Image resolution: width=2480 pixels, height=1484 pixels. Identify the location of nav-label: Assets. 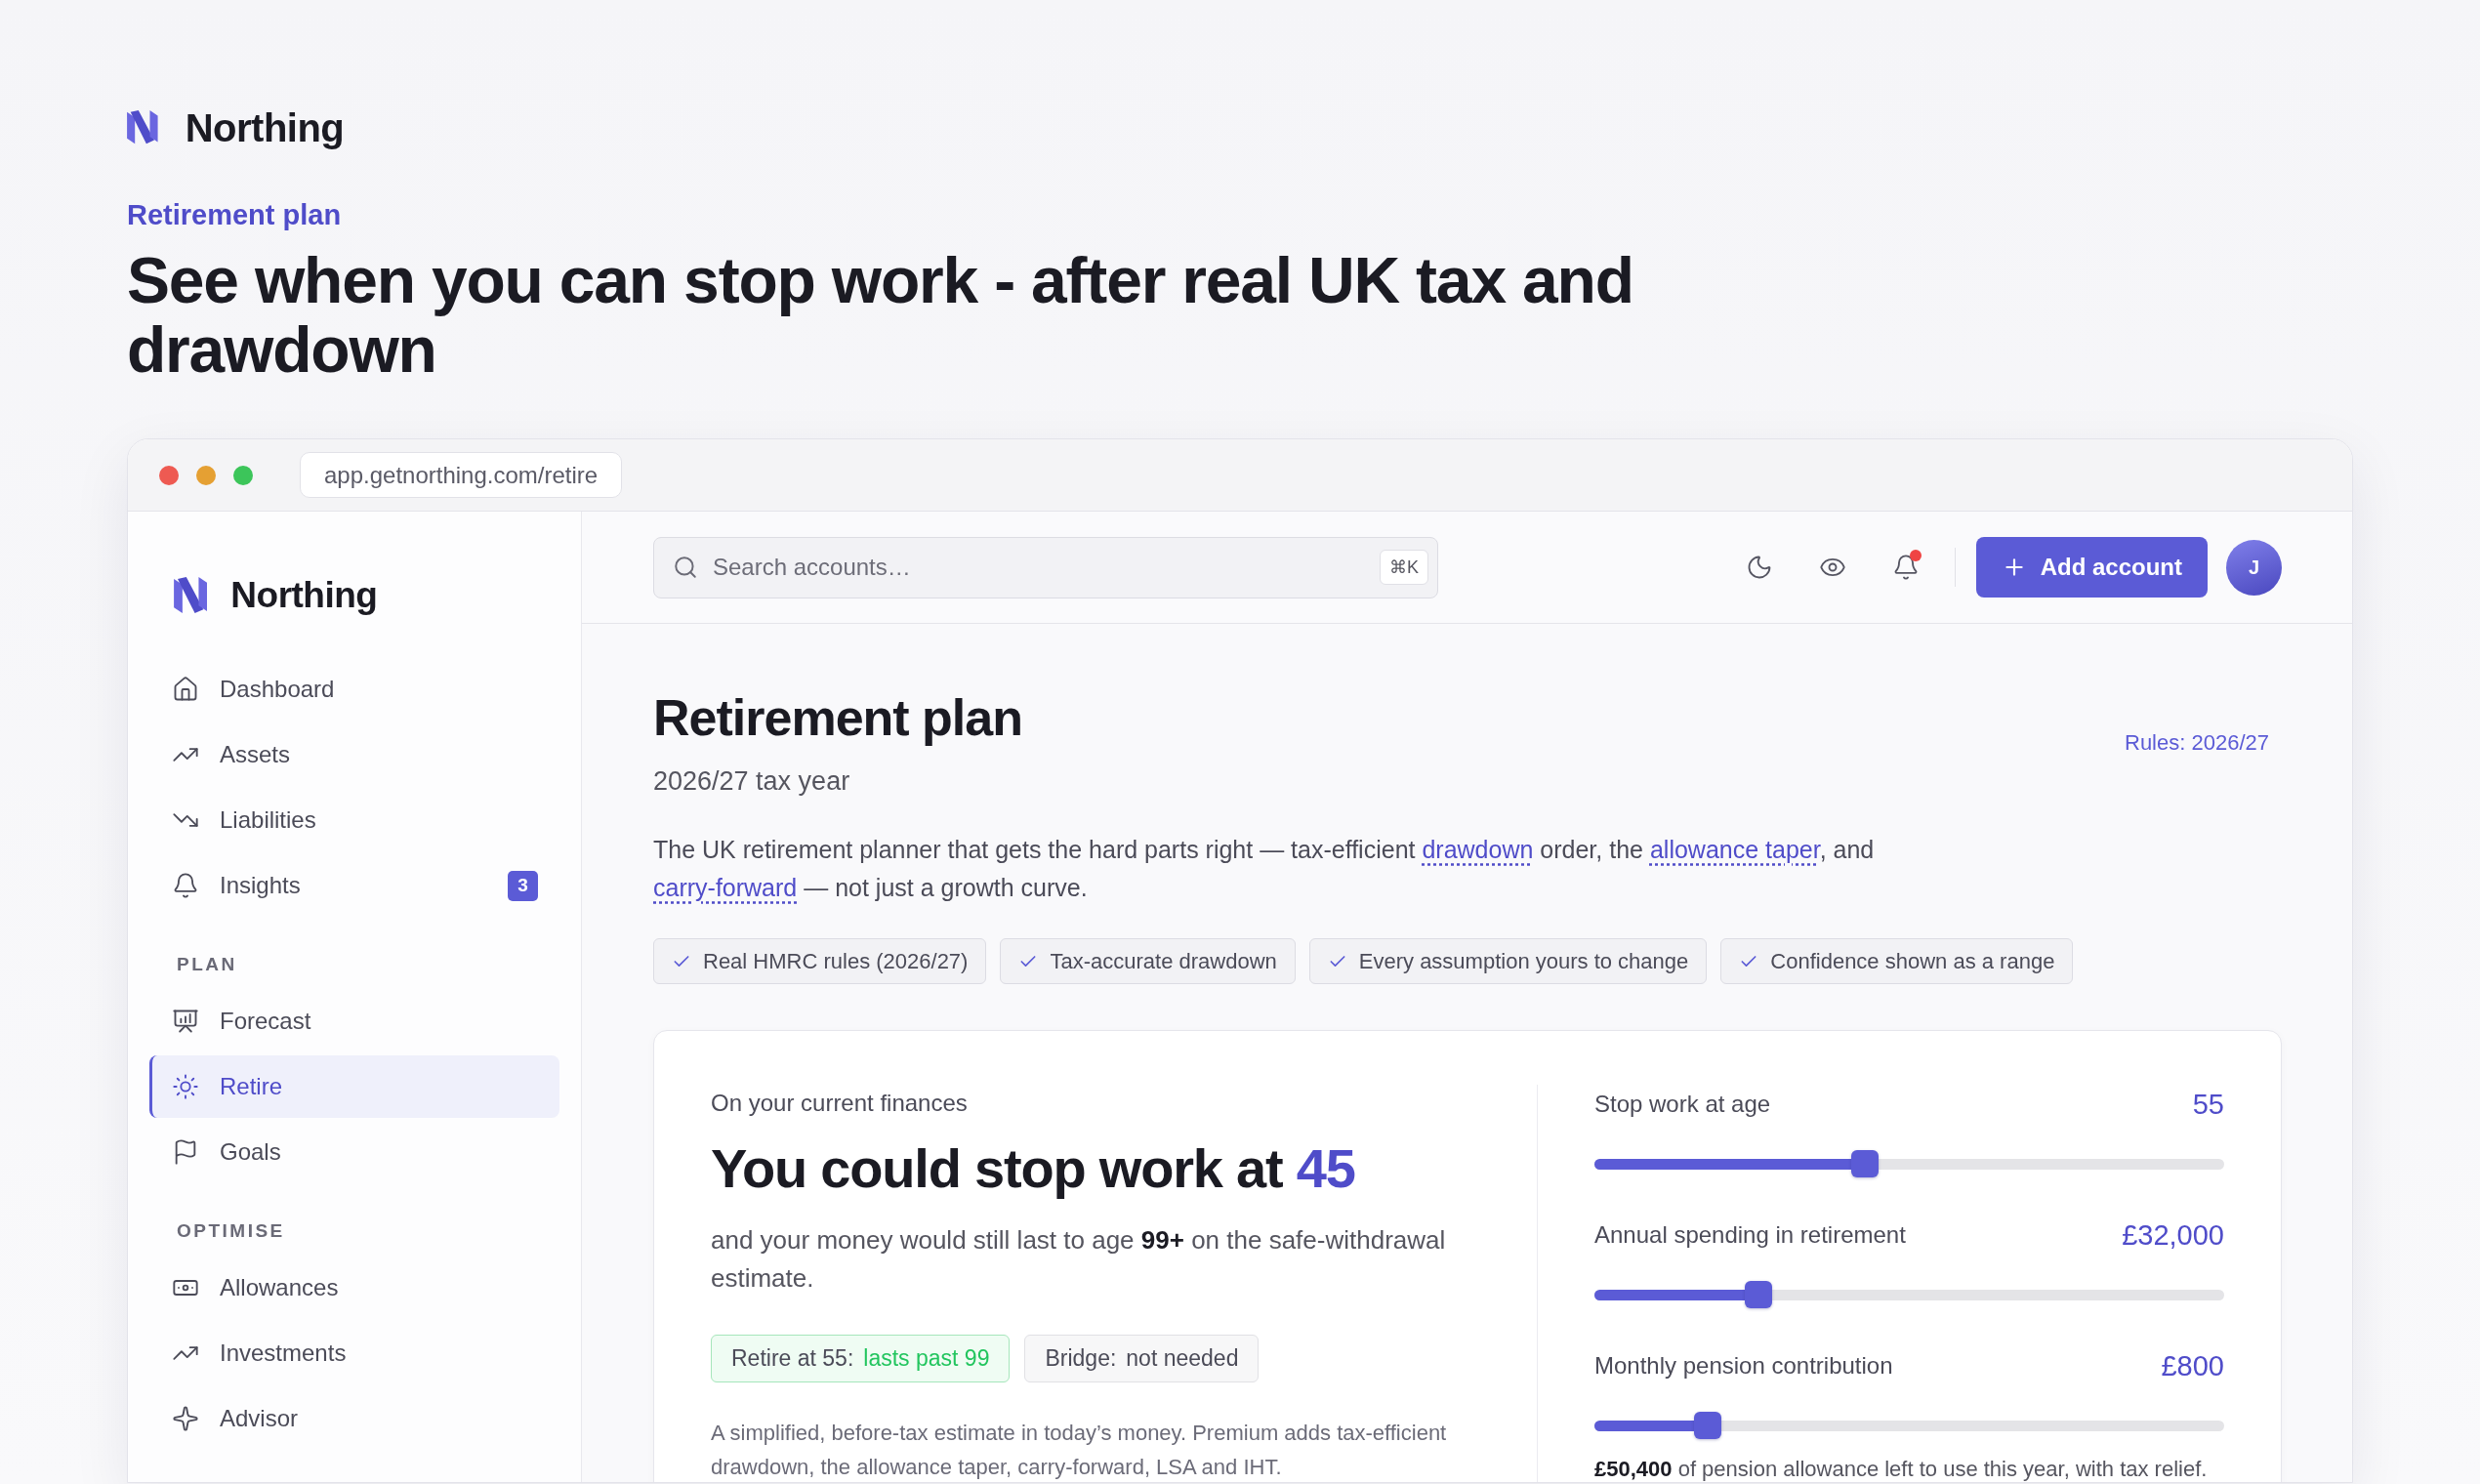
(256, 755).